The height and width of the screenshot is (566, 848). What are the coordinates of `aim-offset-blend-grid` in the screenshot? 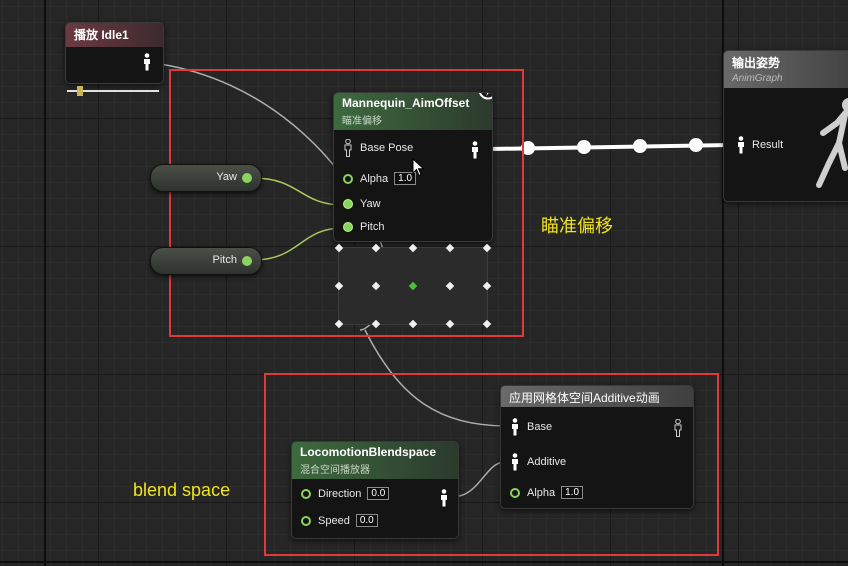 It's located at (413, 286).